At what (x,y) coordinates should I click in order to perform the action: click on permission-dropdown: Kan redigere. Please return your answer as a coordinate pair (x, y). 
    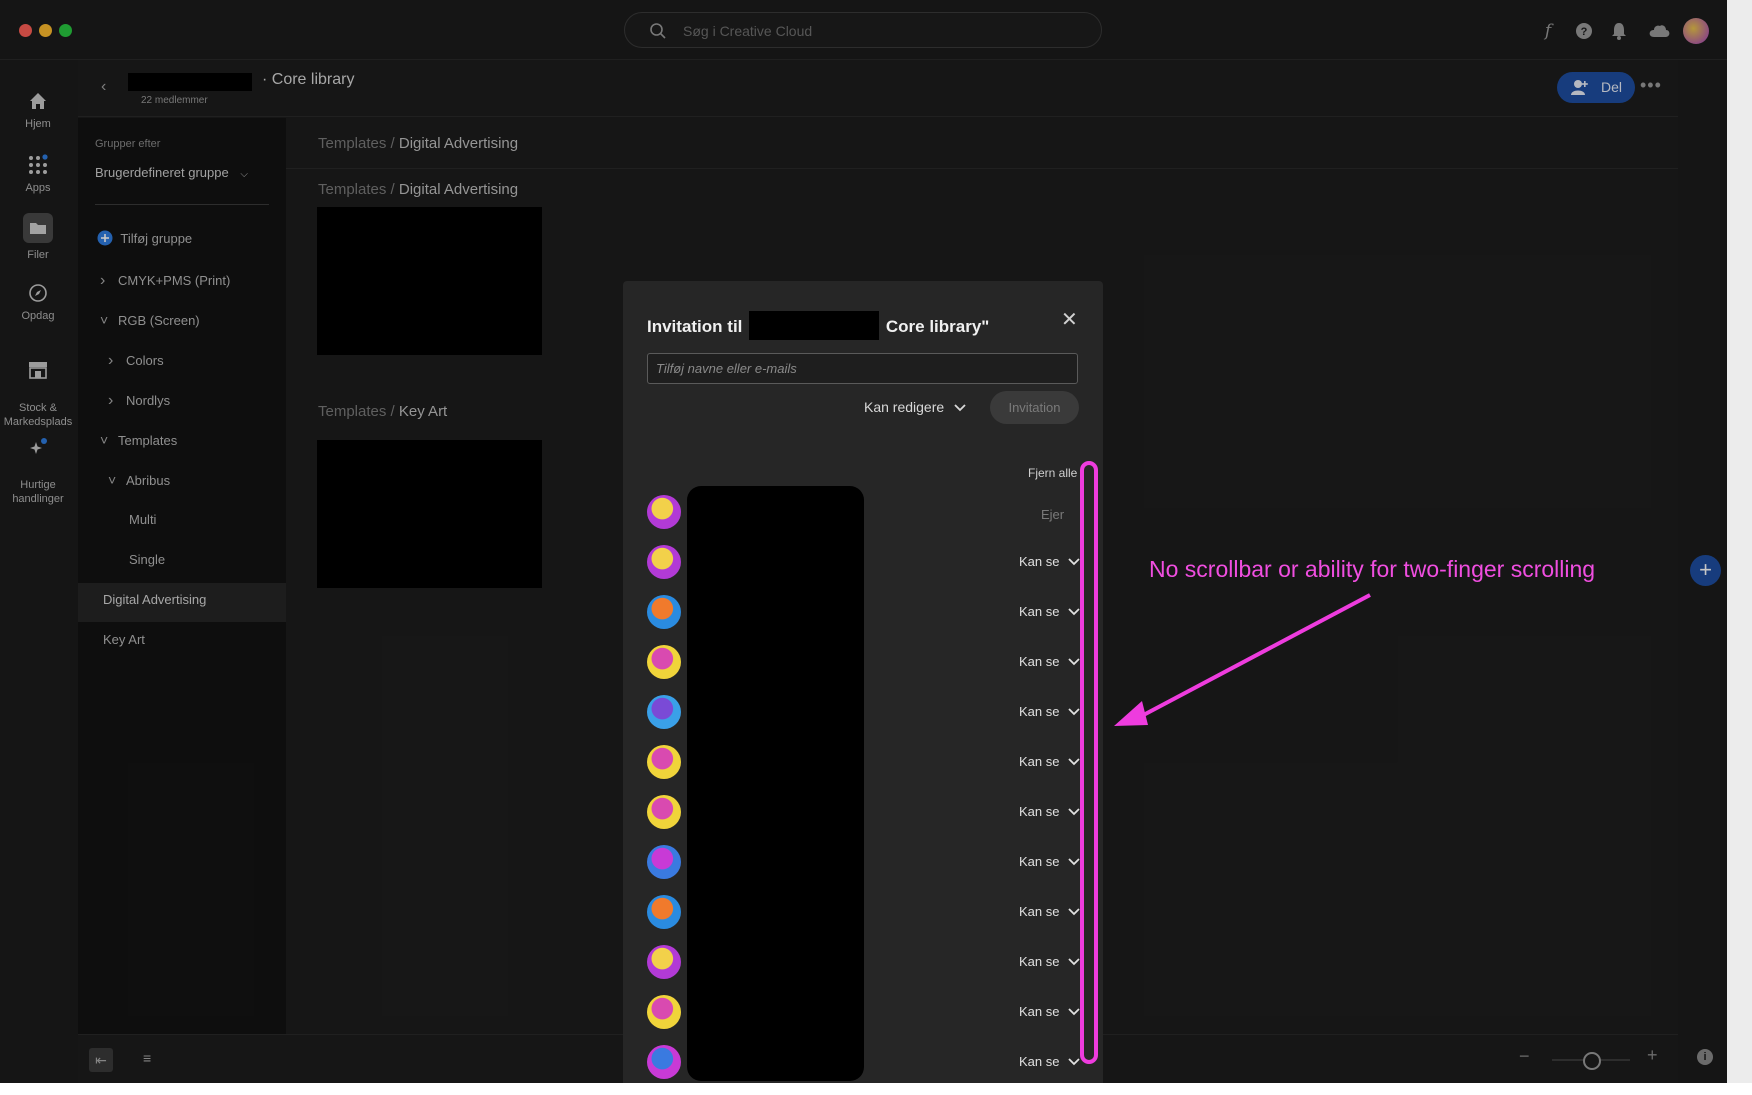
    Looking at the image, I should click on (915, 407).